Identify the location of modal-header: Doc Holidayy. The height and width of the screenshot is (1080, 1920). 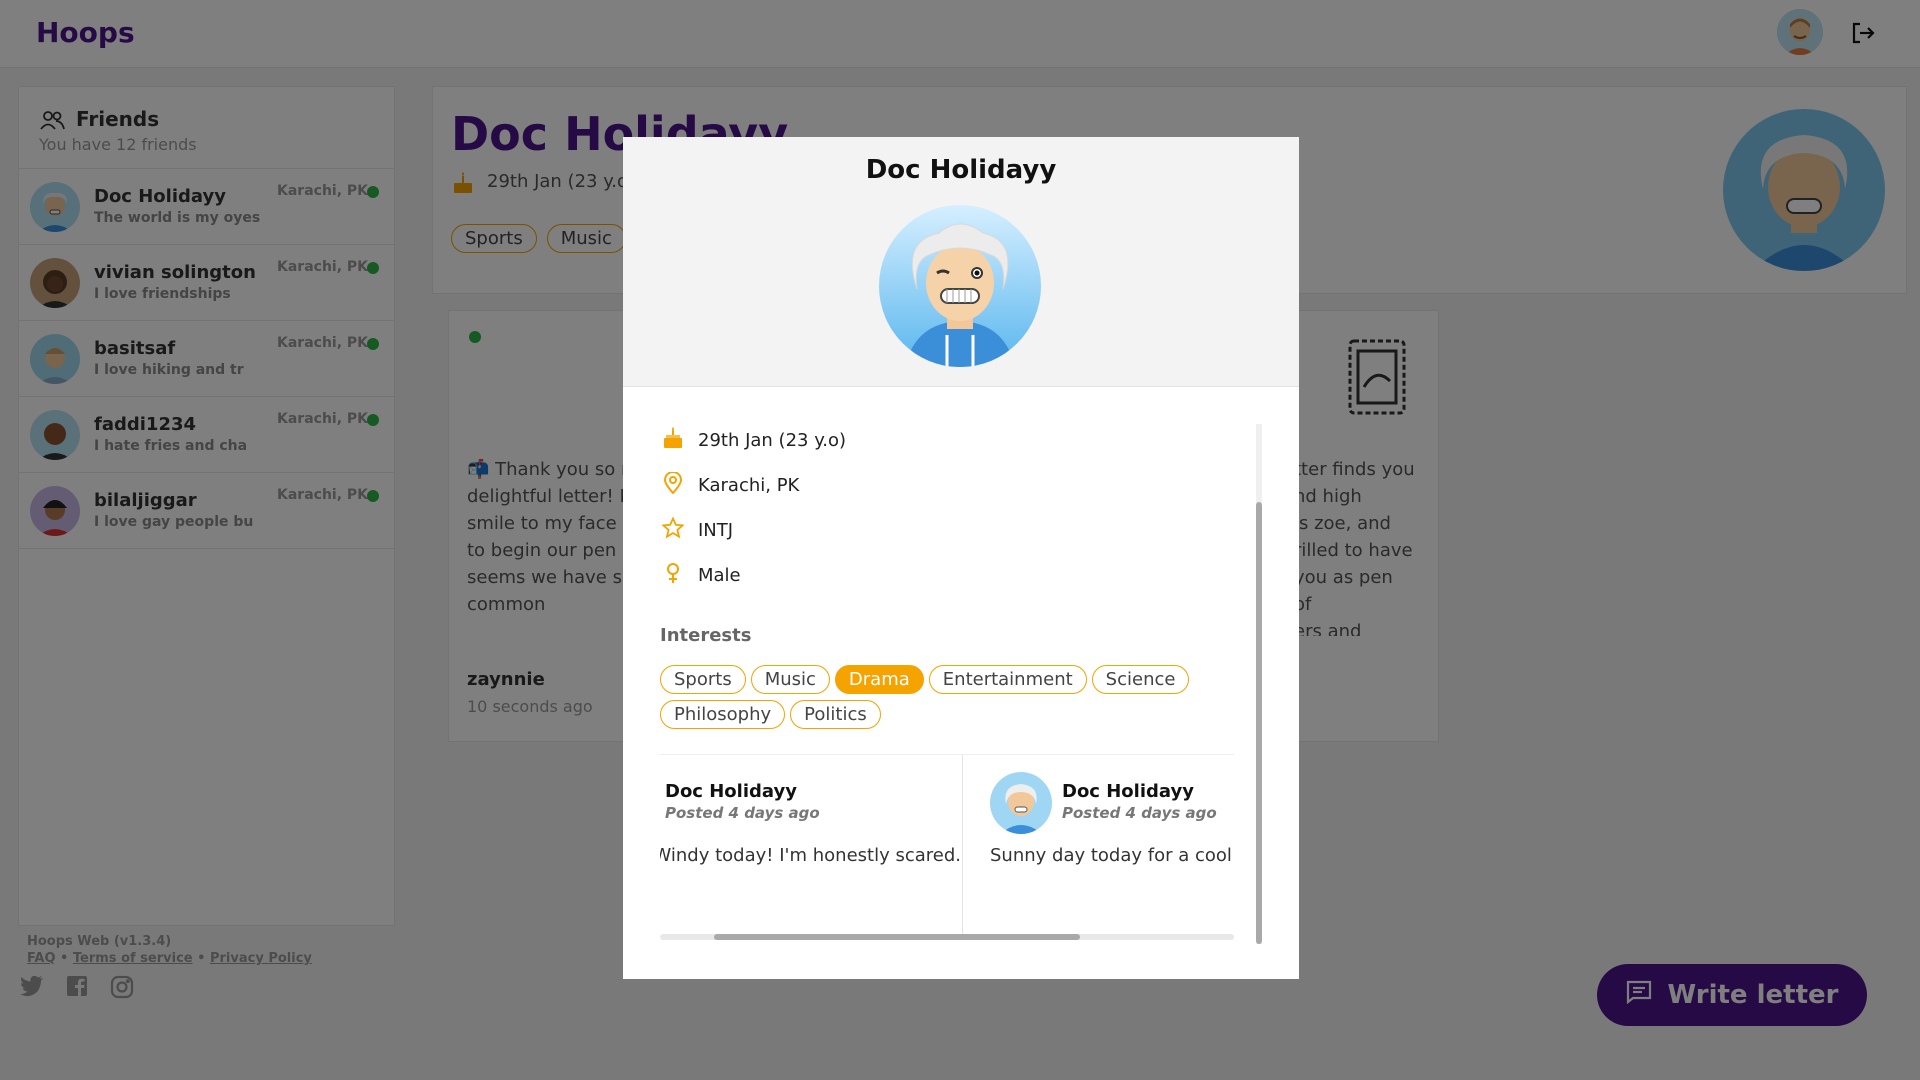
(961, 262).